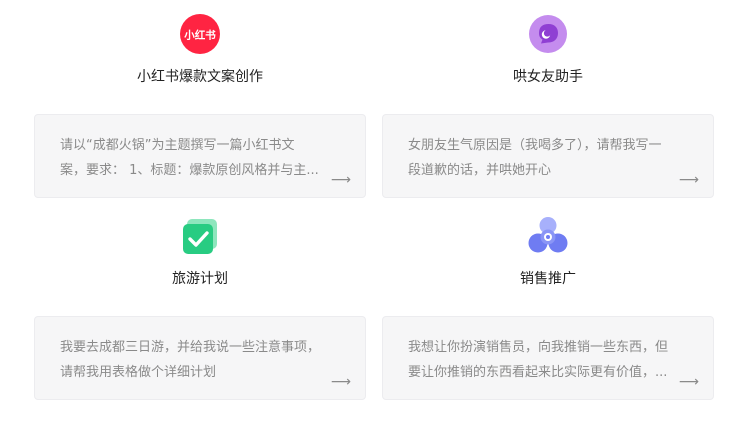  Describe the element at coordinates (538, 347) in the screenshot. I see `prompt-line: 我想让你扮演销售员，向我推销一些东西，但` at that location.